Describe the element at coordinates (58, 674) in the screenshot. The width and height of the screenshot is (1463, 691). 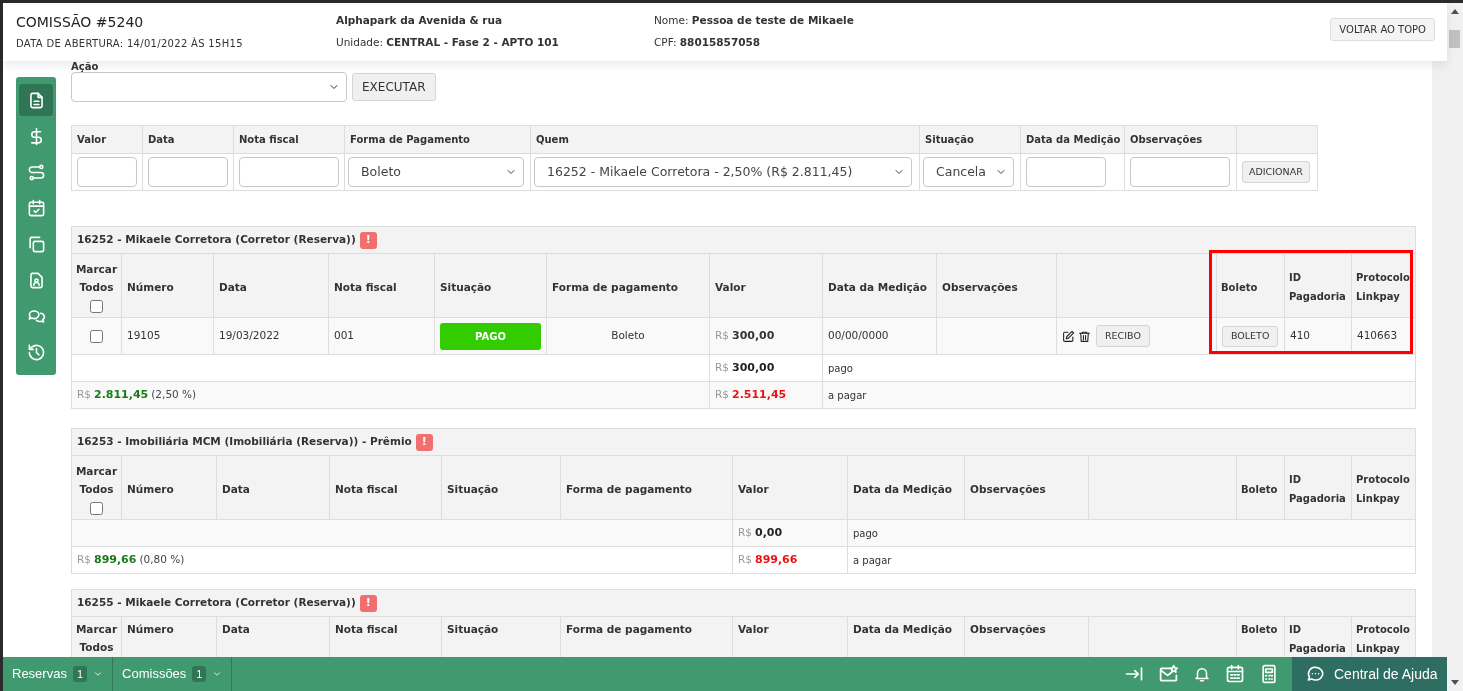
I see `bottom-tab: Reservas 1` at that location.